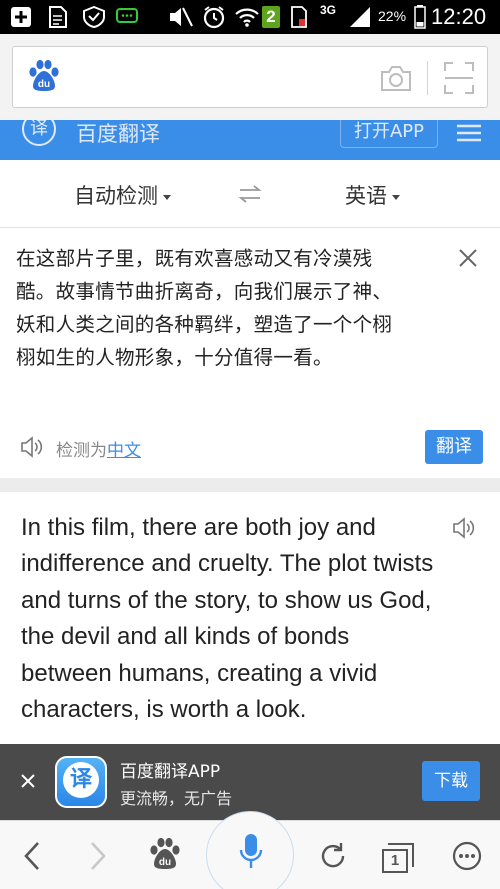  Describe the element at coordinates (392, 16) in the screenshot. I see `battery-percent: 22%` at that location.